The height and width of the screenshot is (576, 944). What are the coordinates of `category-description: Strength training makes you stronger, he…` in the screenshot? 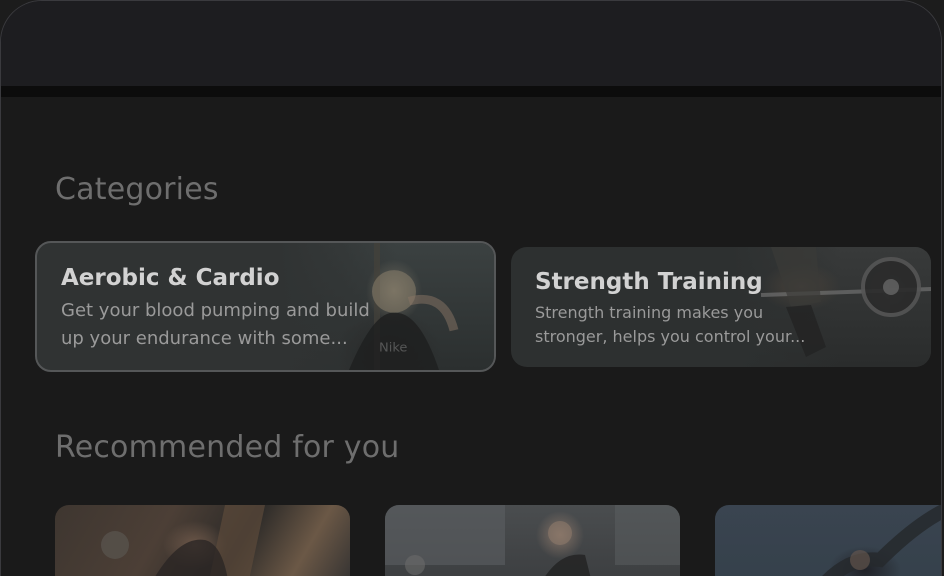 It's located at (670, 324).